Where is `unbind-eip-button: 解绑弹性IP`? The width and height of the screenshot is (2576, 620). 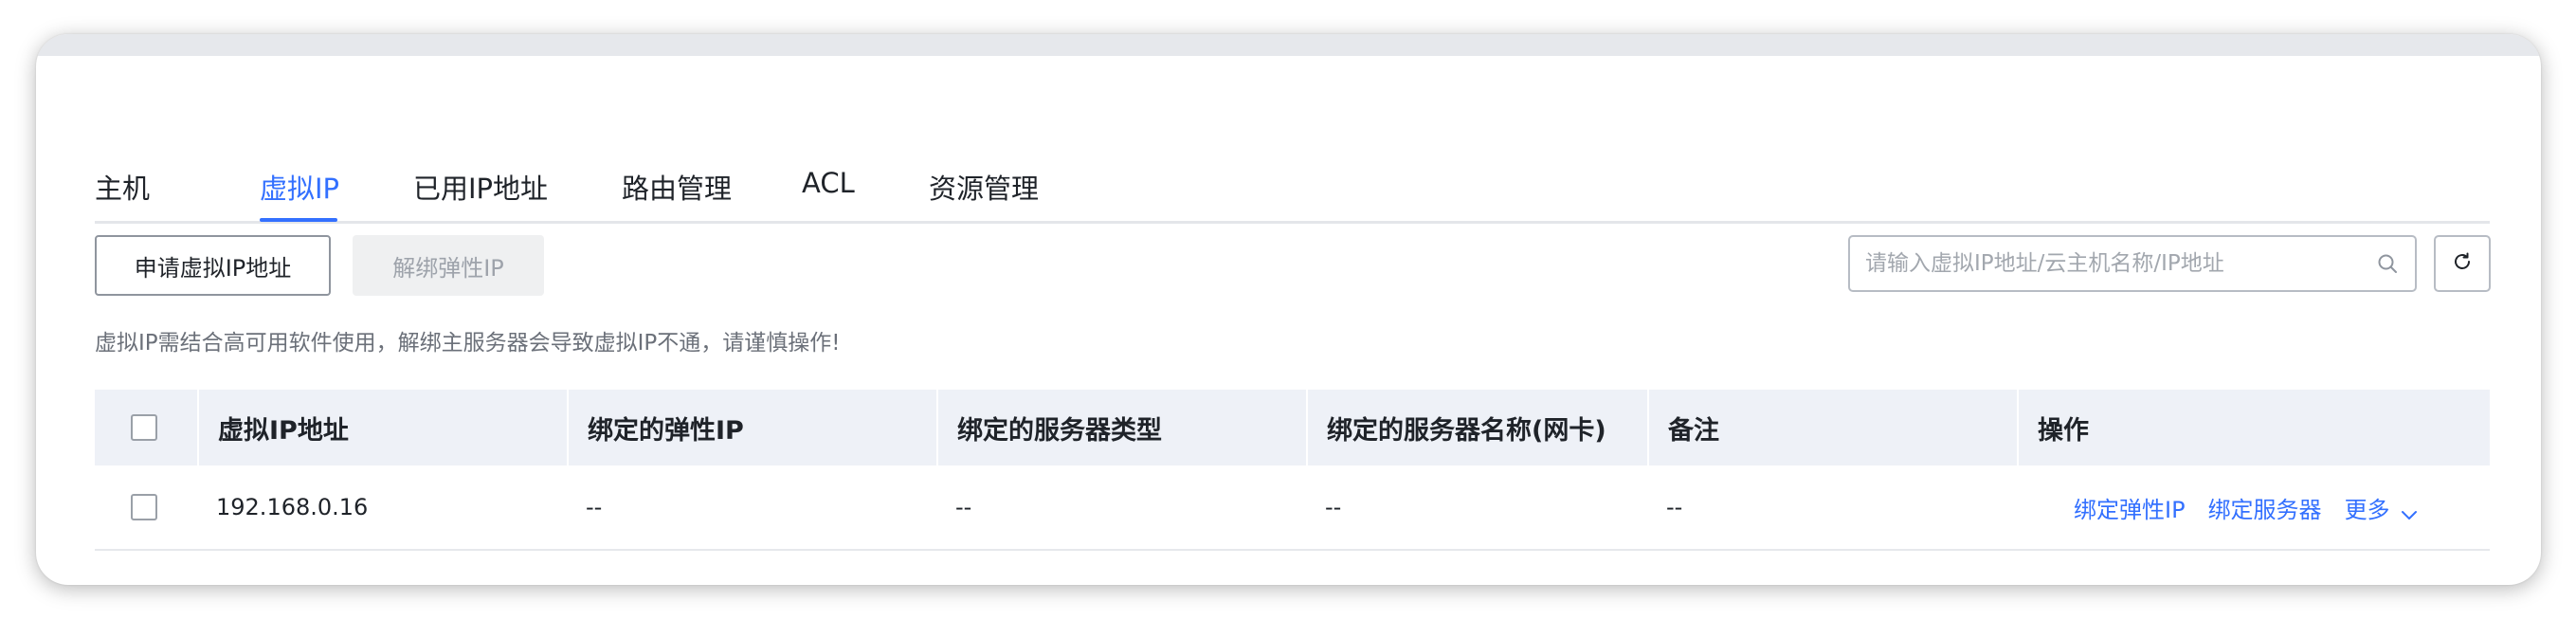
unbind-eip-button: 解绑弹性IP is located at coordinates (448, 265).